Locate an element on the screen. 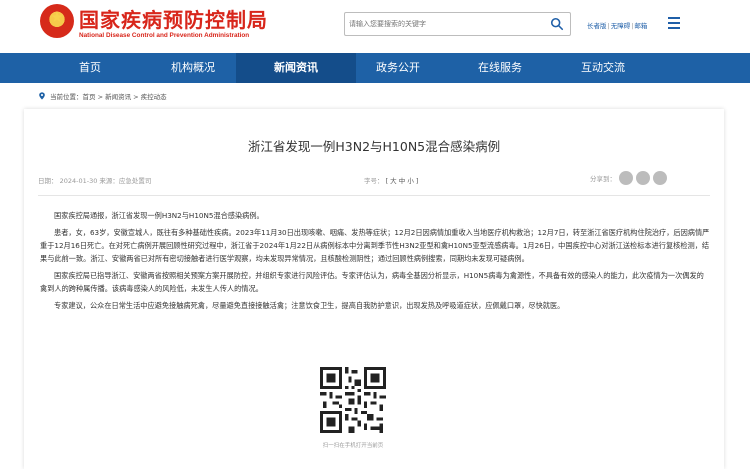 Image resolution: width=750 pixels, height=469 pixels. search-input is located at coordinates (447, 24).